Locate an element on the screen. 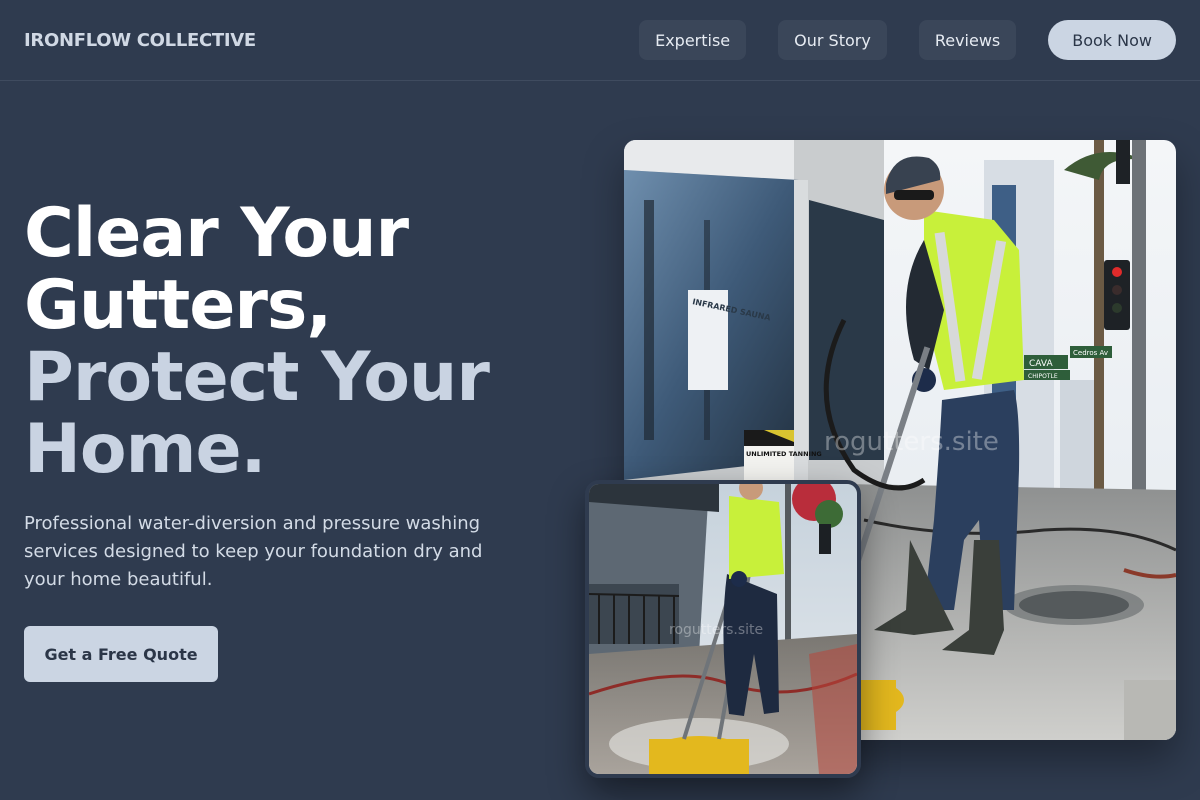 The width and height of the screenshot is (1200, 800). free-quote-button: Get a Free Quote is located at coordinates (121, 654).